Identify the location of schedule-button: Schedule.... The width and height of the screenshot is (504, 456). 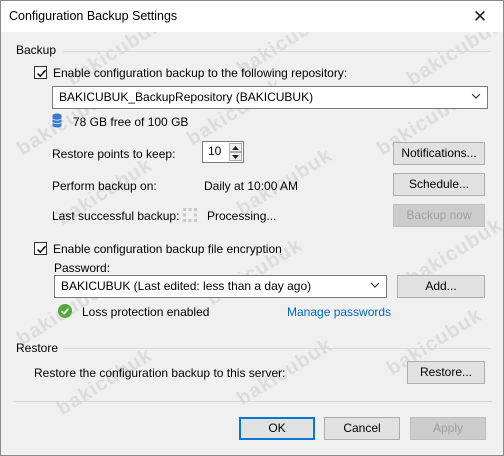
(439, 184).